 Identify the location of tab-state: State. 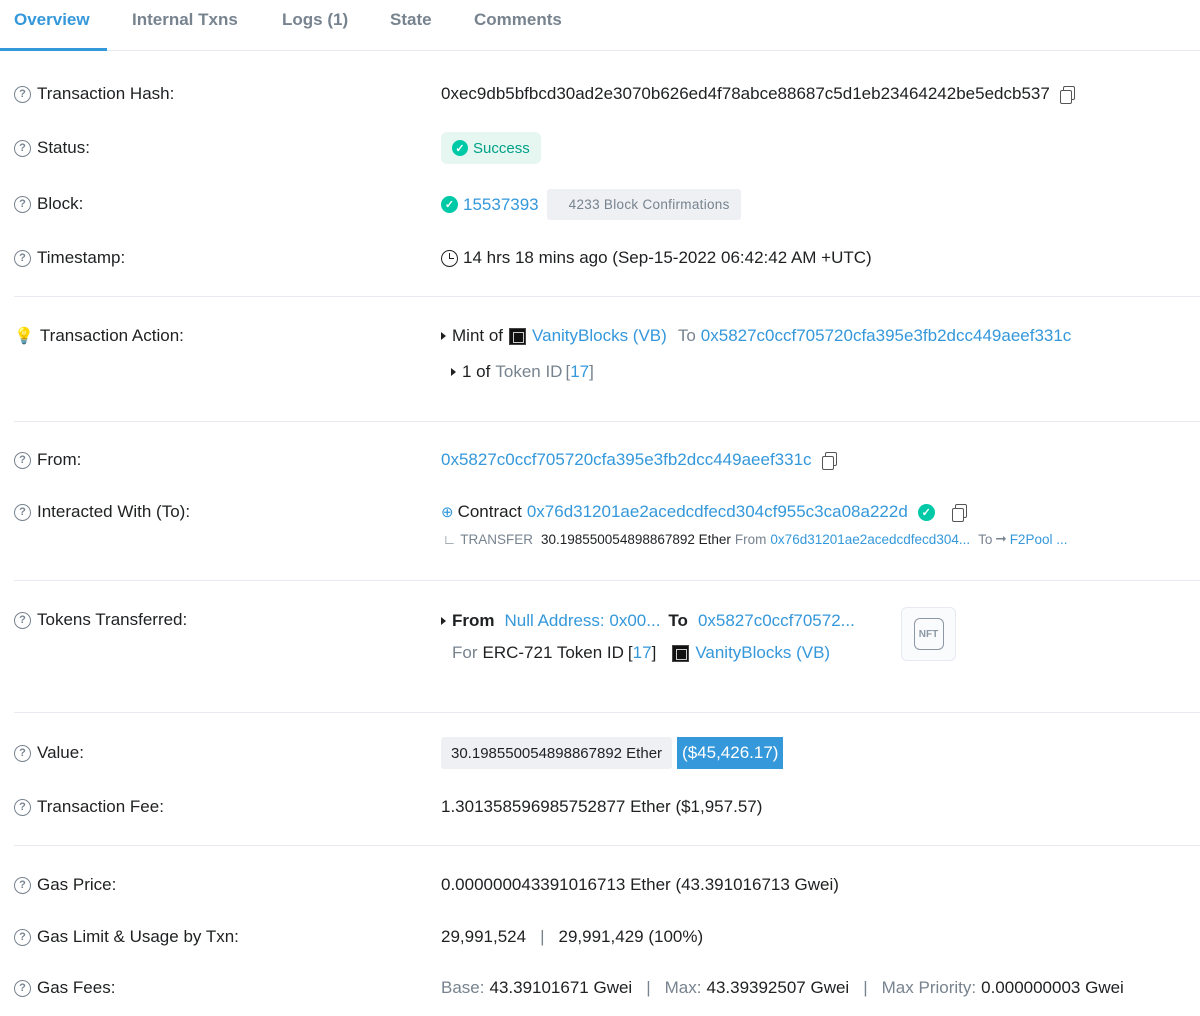
(411, 20).